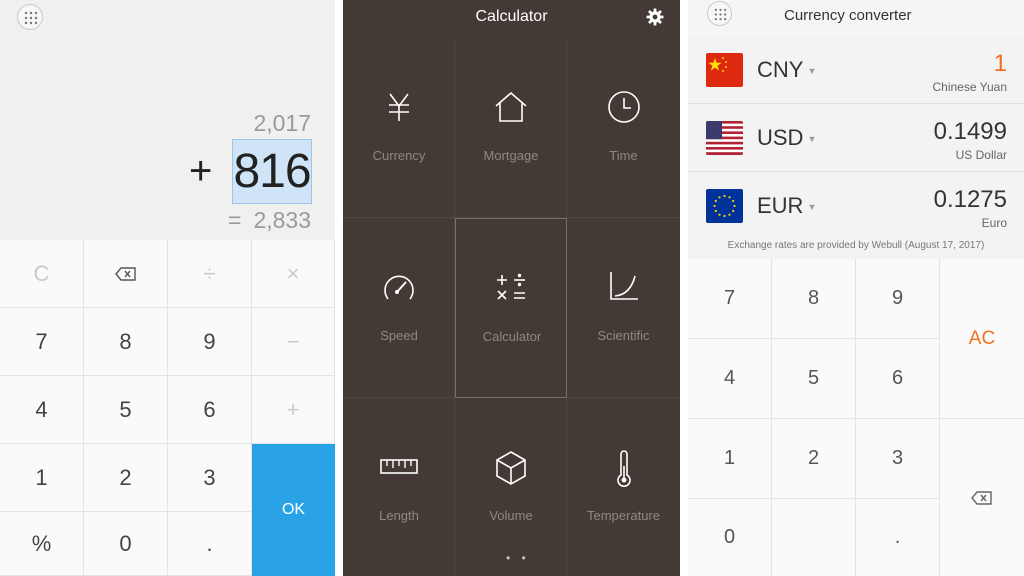  What do you see at coordinates (780, 69) in the screenshot?
I see `currency-code: CNY` at bounding box center [780, 69].